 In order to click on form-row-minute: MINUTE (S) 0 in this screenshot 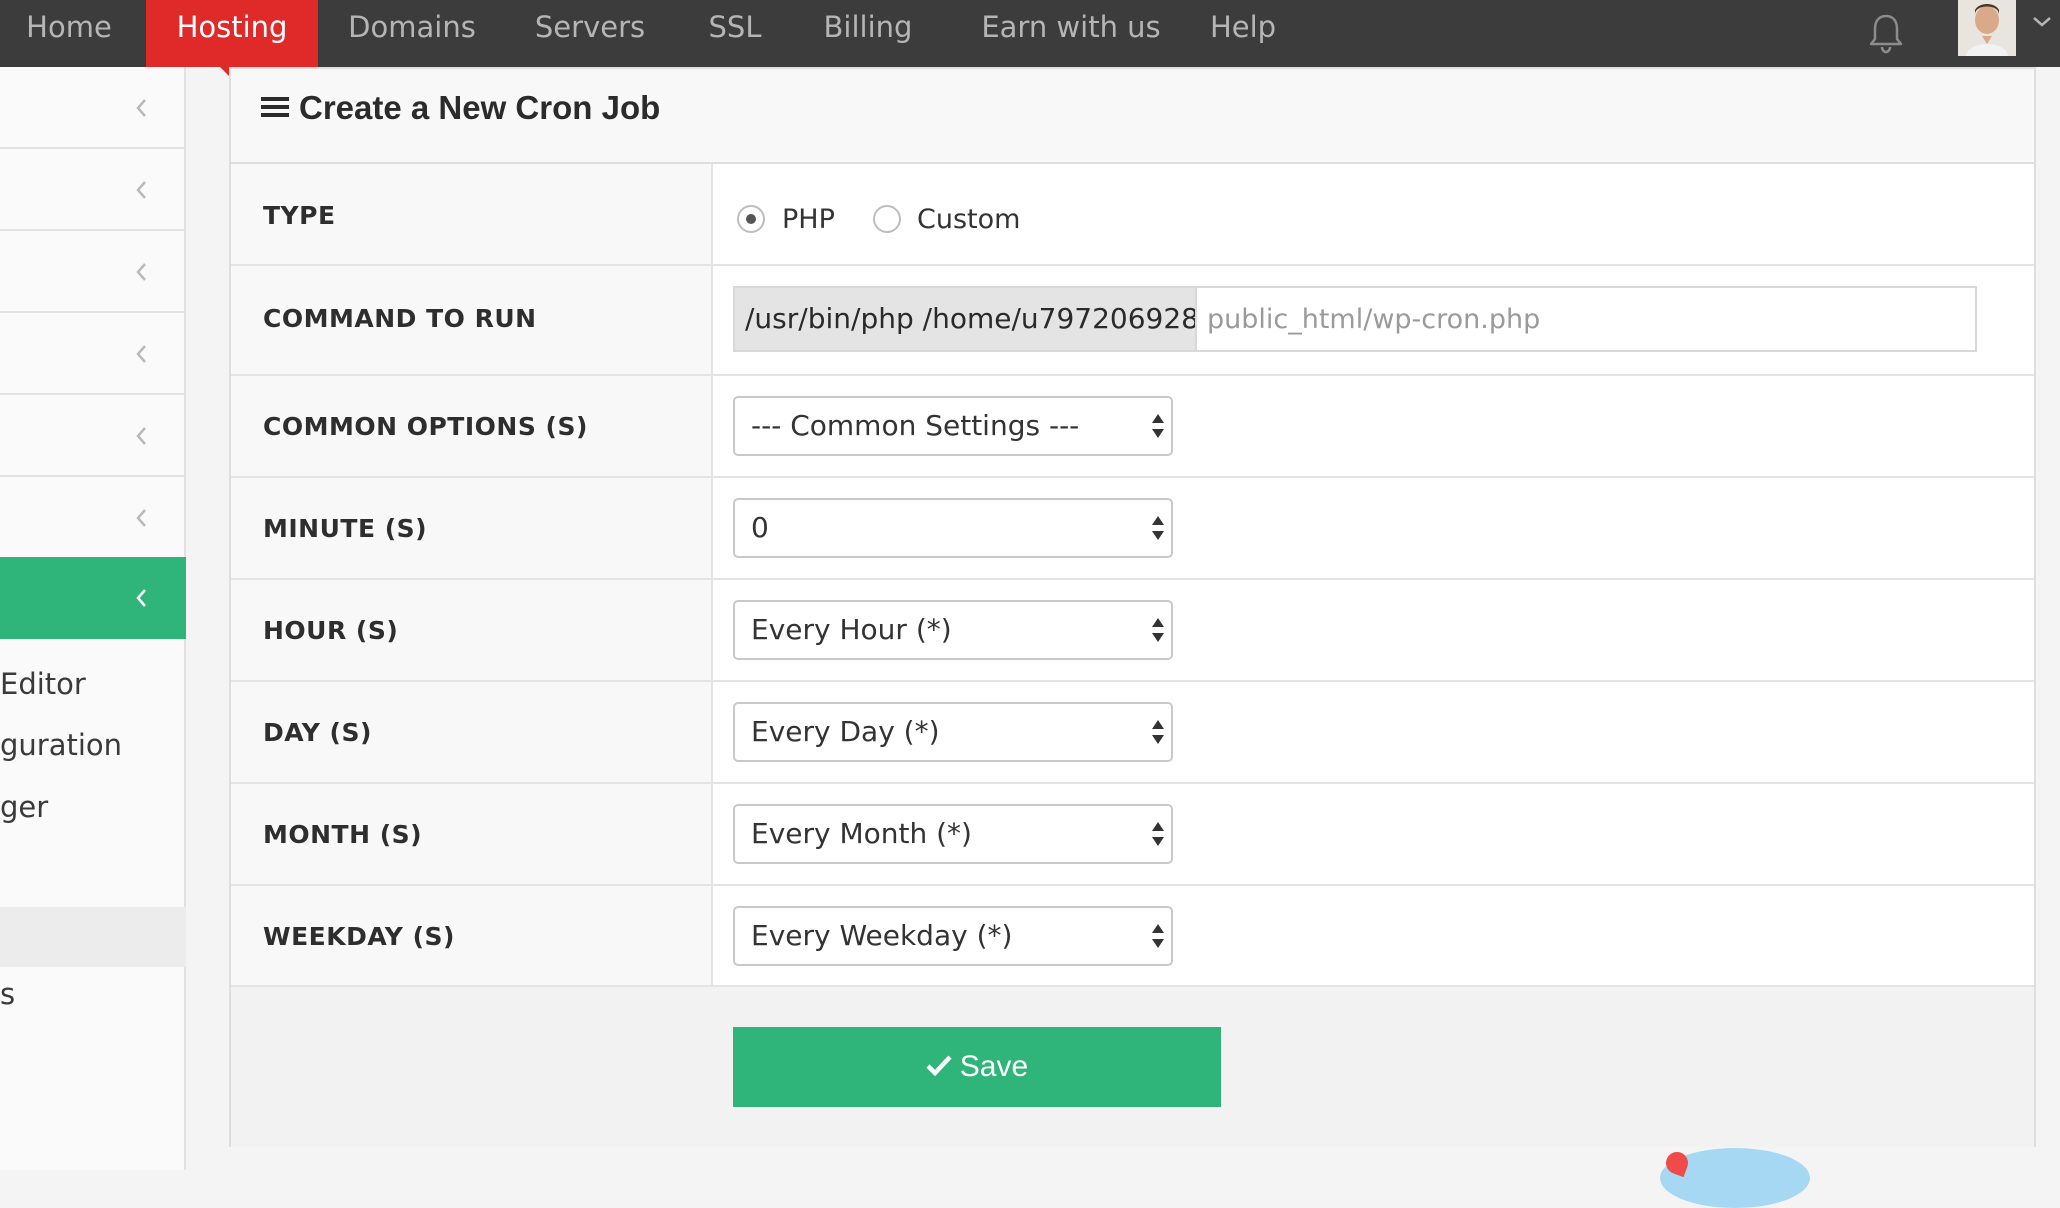, I will do `click(1132, 529)`.